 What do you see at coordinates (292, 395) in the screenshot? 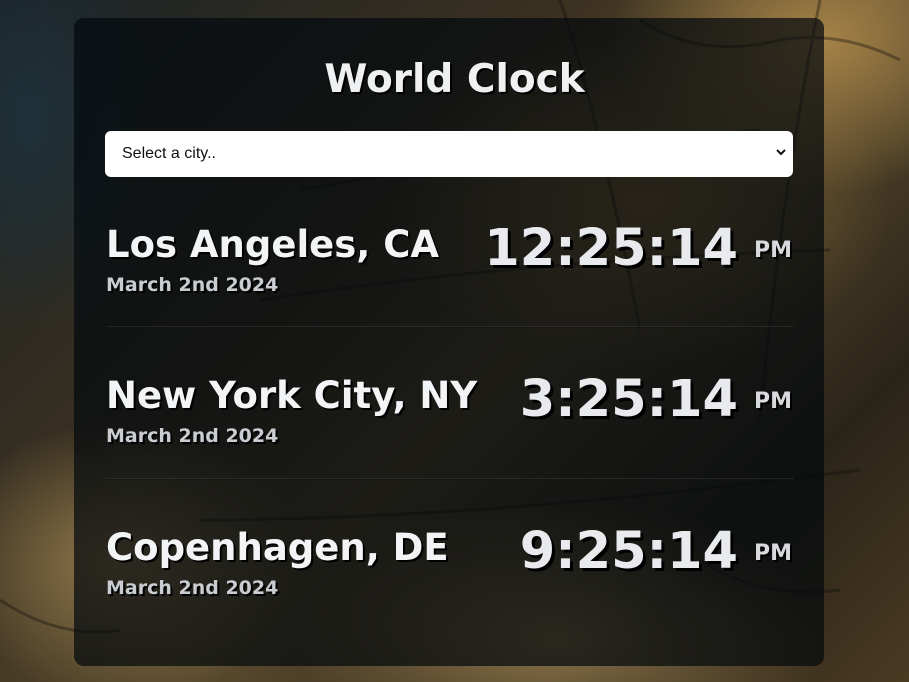
I see `city-name: New York City, NY` at bounding box center [292, 395].